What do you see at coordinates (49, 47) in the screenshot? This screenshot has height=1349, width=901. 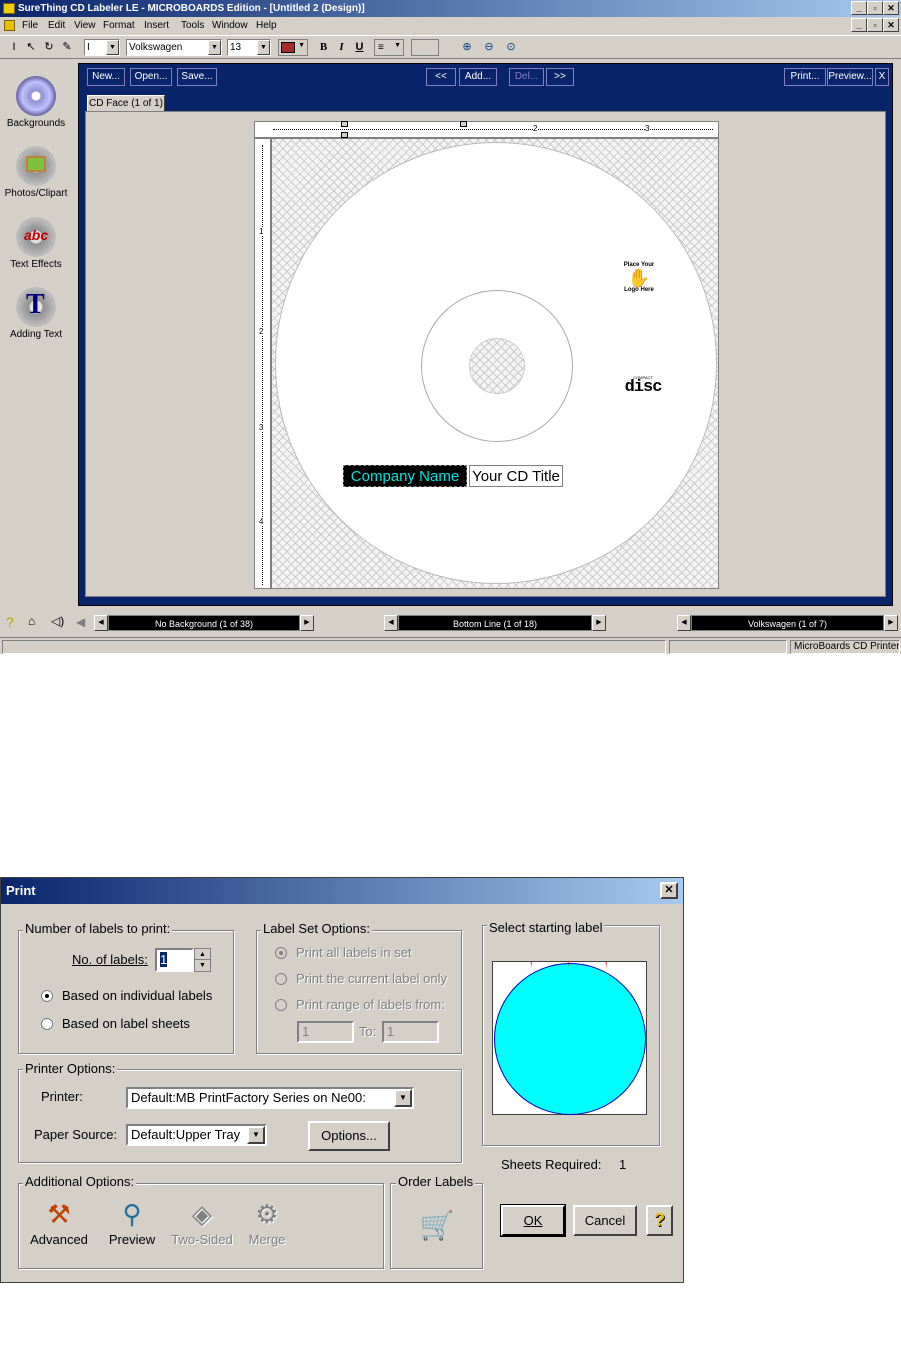 I see `rotate-tool-icon: ↻` at bounding box center [49, 47].